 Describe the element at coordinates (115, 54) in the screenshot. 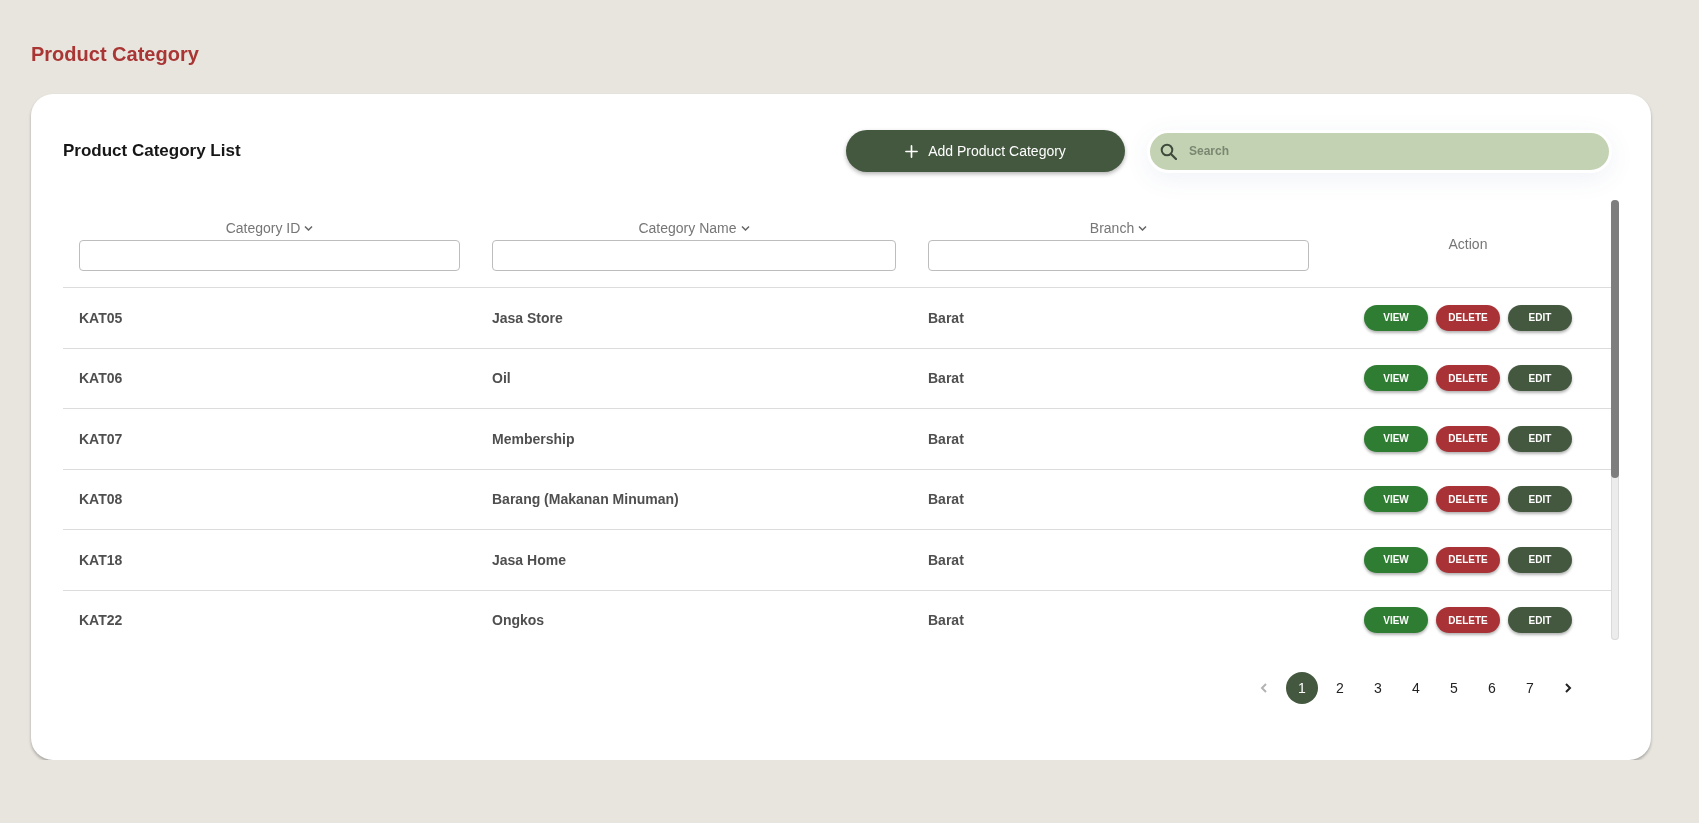

I see `page-title: Product Category` at that location.